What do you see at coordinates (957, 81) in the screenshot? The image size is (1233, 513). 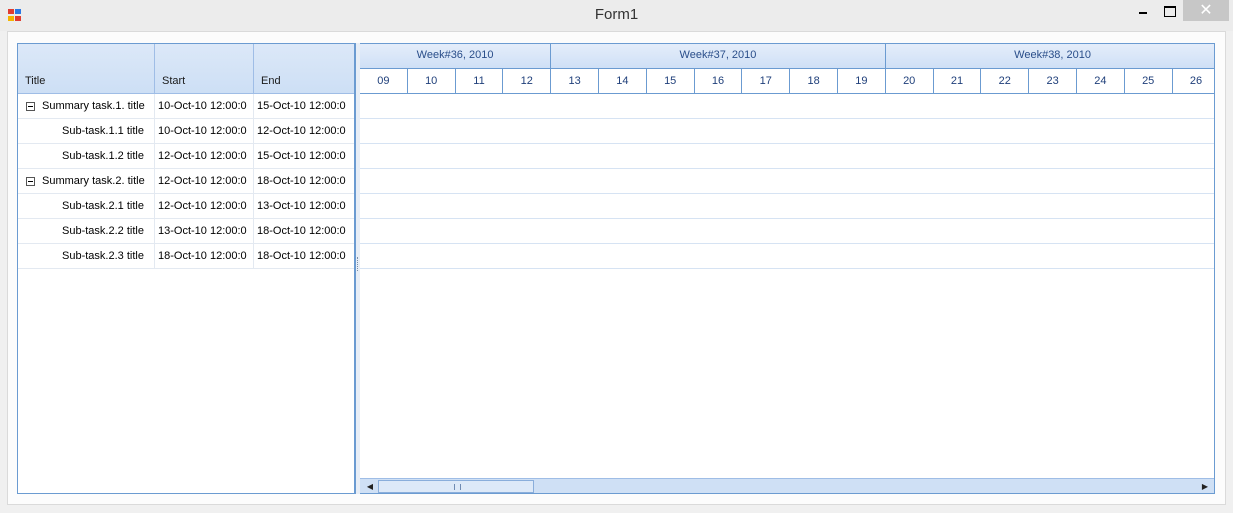 I see `day-header: 21` at bounding box center [957, 81].